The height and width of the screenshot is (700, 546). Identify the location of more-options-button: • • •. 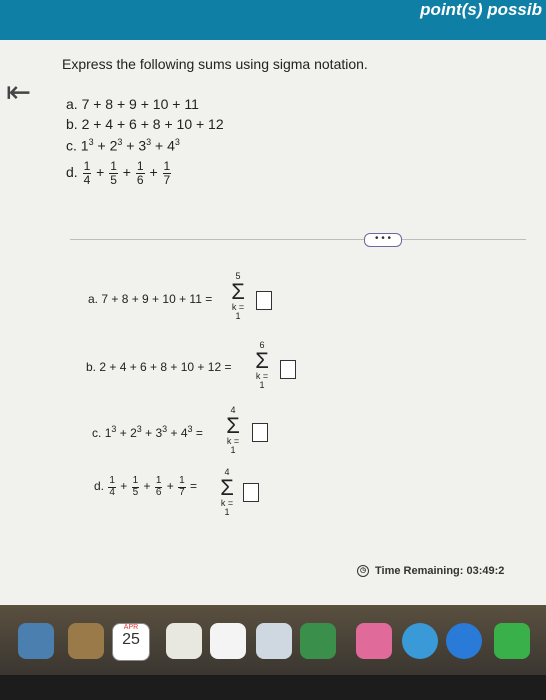
(383, 240).